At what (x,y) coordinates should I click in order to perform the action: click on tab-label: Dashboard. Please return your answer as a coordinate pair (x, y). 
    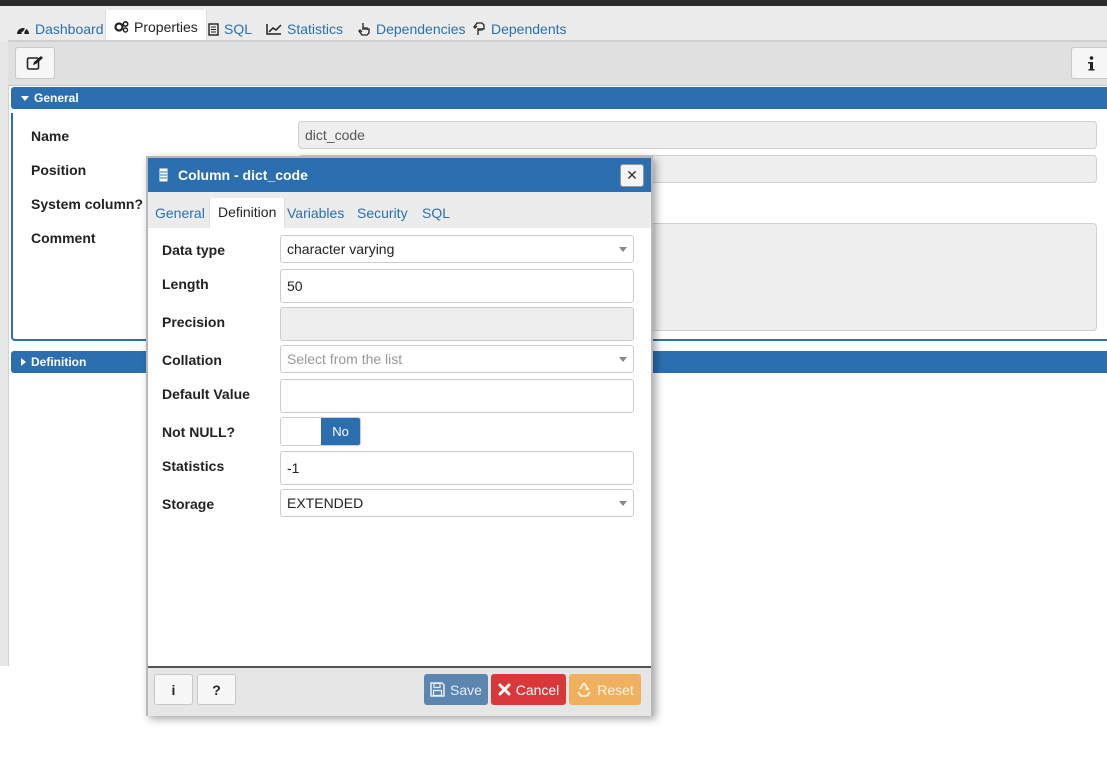
    Looking at the image, I should click on (69, 29).